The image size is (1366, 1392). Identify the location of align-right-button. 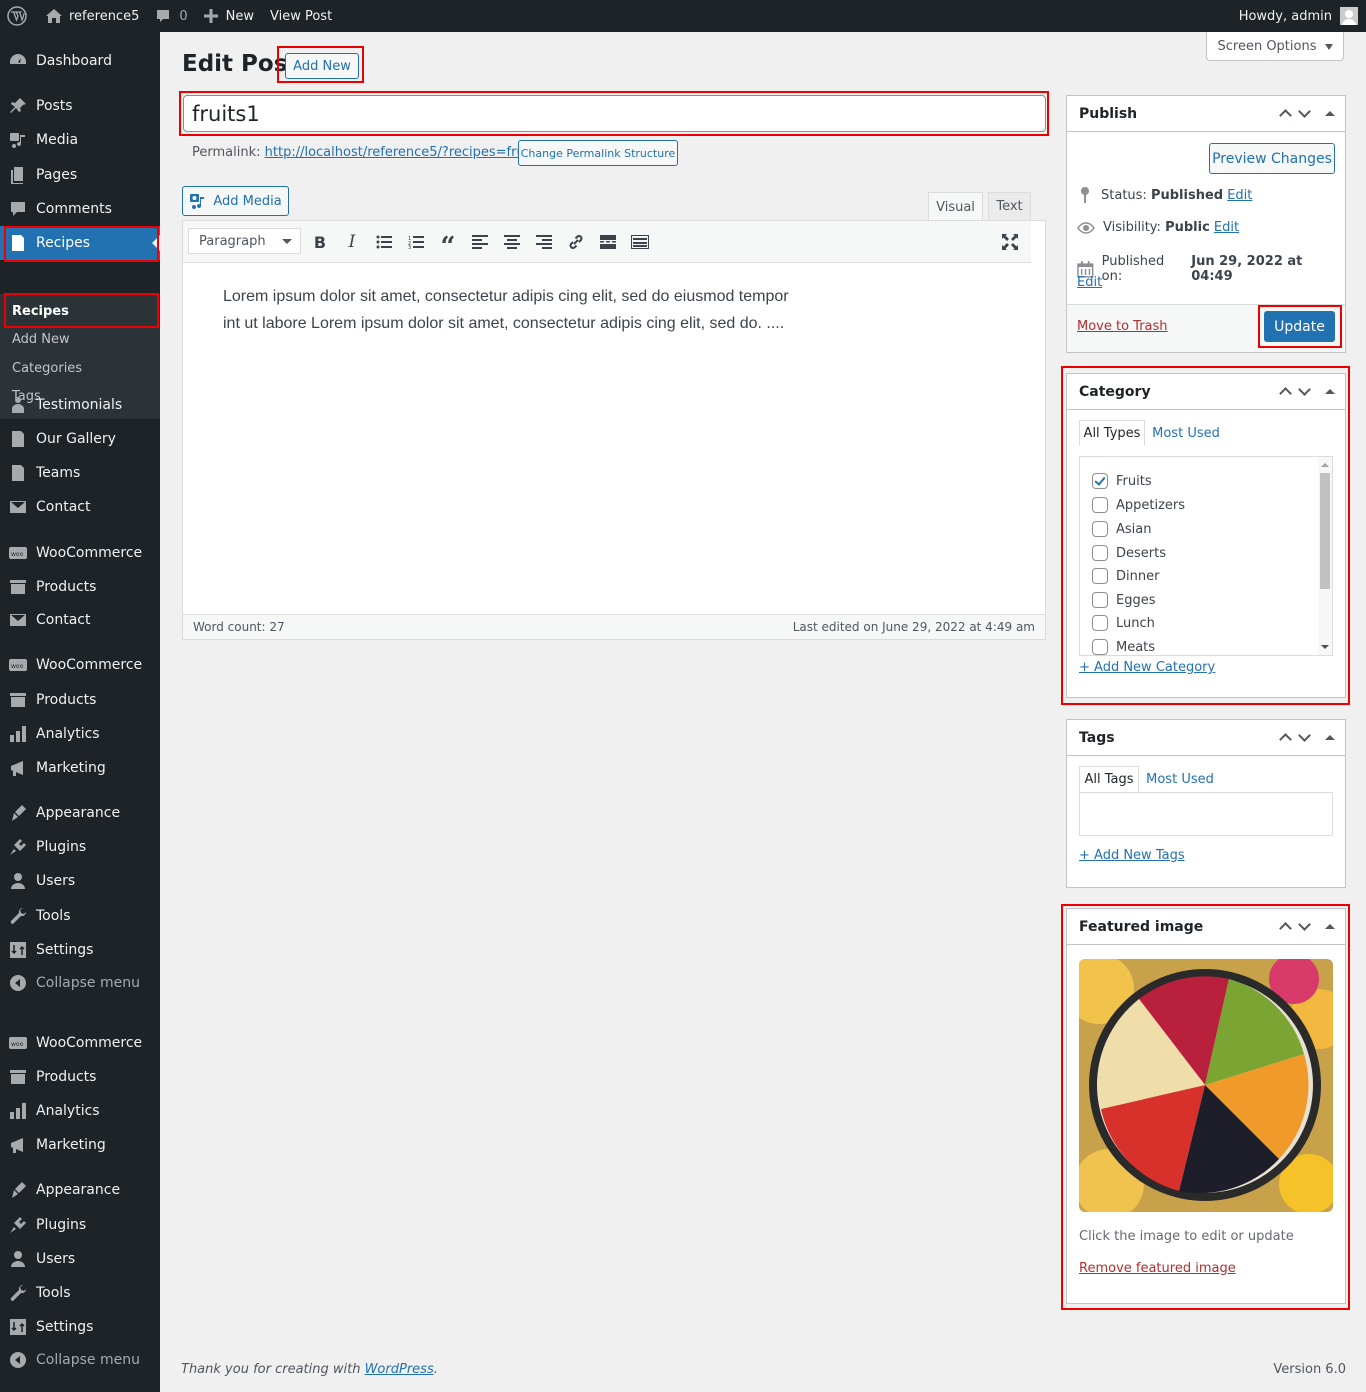
(544, 242).